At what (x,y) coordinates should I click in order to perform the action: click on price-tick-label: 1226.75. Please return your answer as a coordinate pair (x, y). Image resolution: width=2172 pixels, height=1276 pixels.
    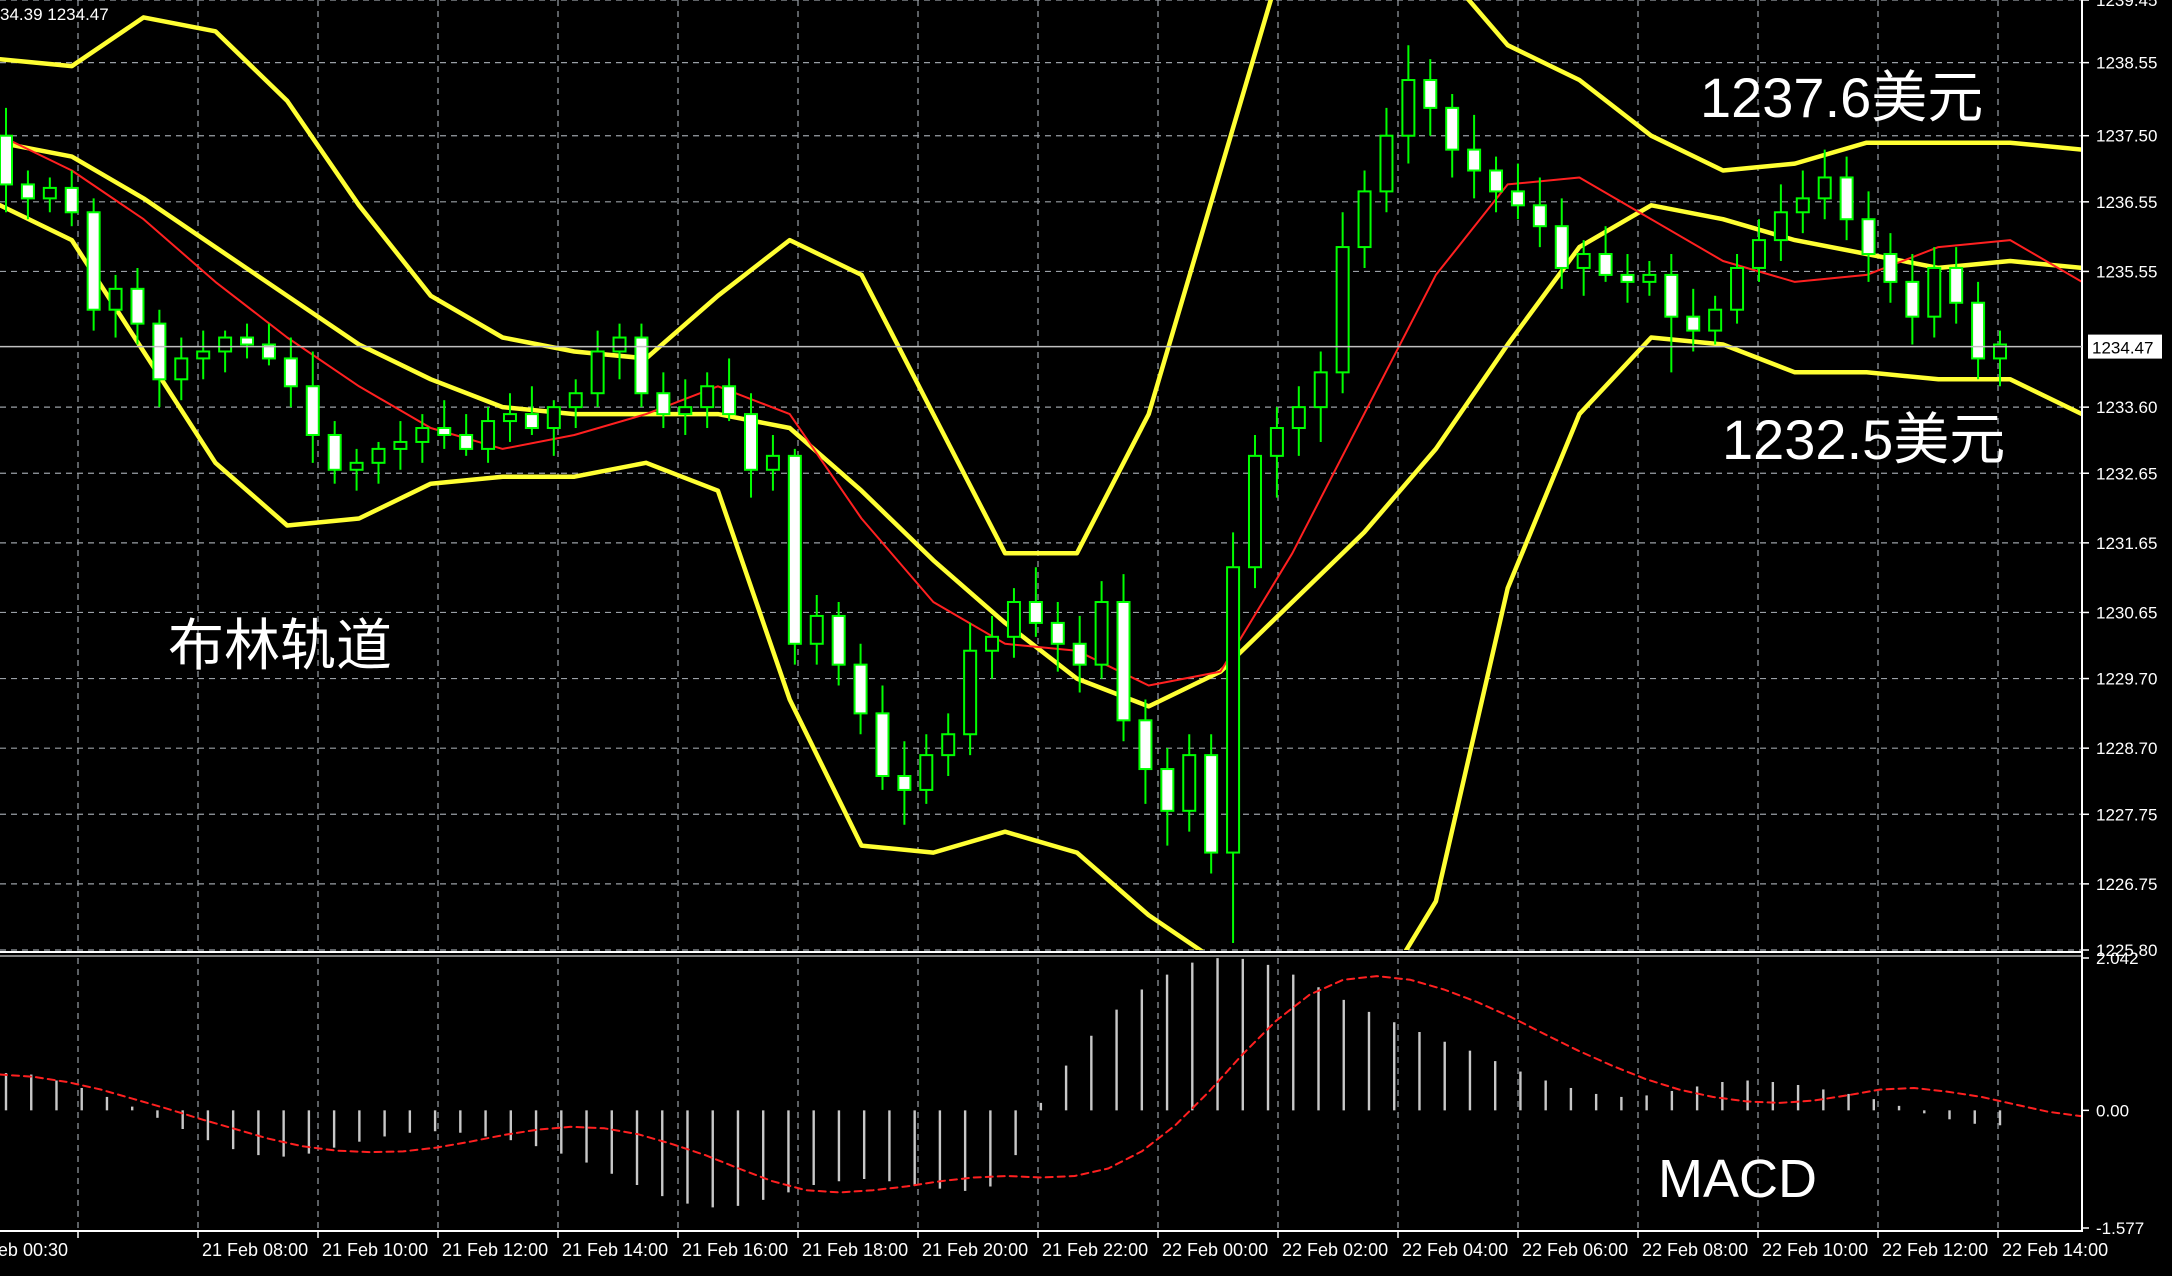
    Looking at the image, I should click on (2126, 884).